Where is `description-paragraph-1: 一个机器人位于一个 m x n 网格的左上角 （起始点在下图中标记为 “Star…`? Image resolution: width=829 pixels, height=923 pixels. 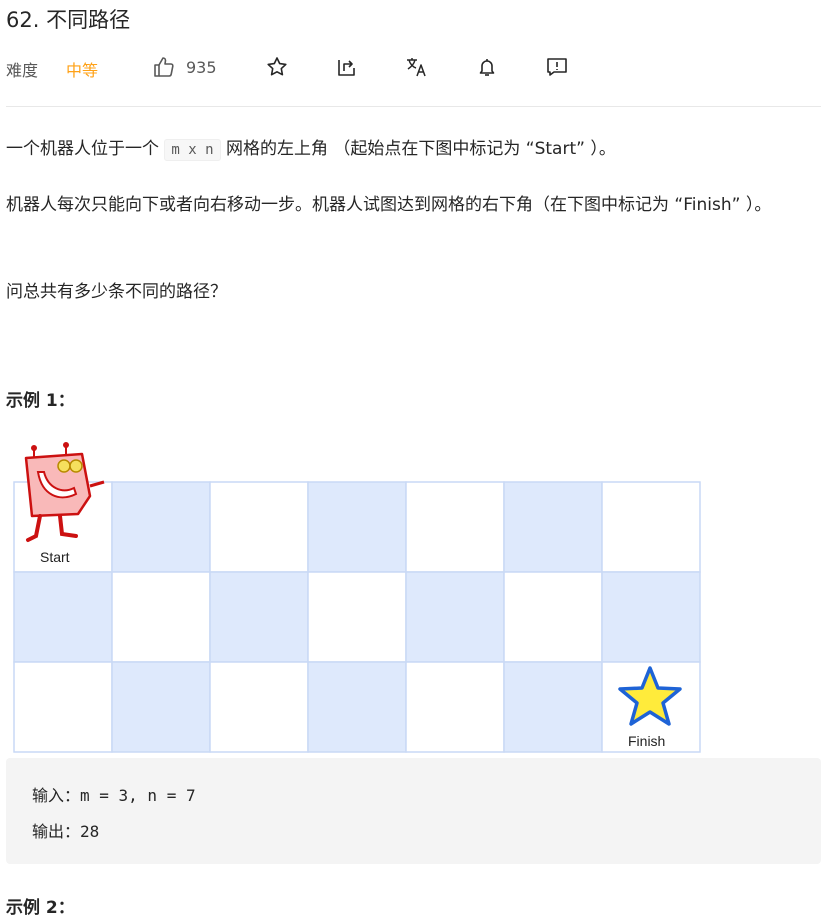 description-paragraph-1: 一个机器人位于一个 m x n 网格的左上角 （起始点在下图中标记为 “Star… is located at coordinates (413, 149).